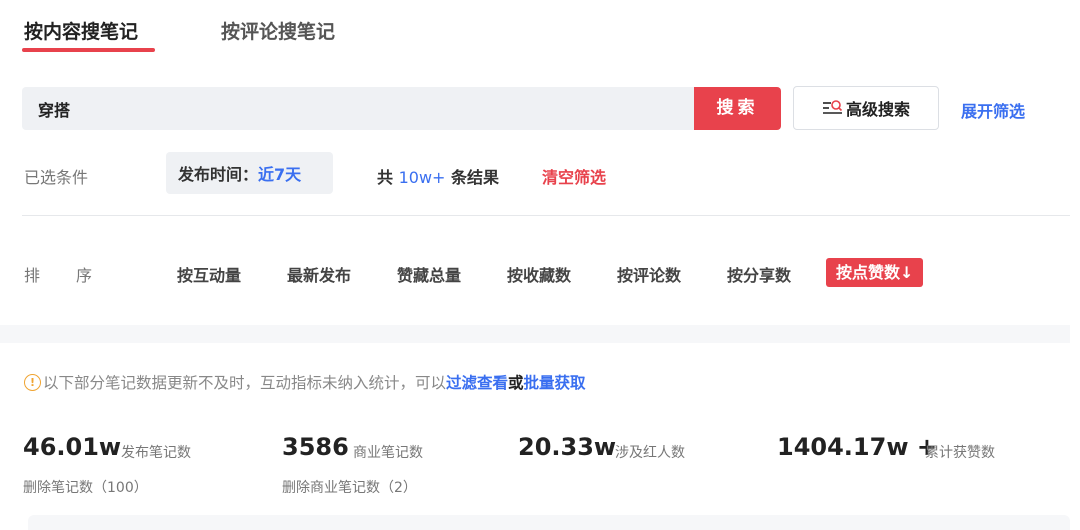 The width and height of the screenshot is (1080, 530). I want to click on stat-value-commercial-notes: 3586, so click(315, 447).